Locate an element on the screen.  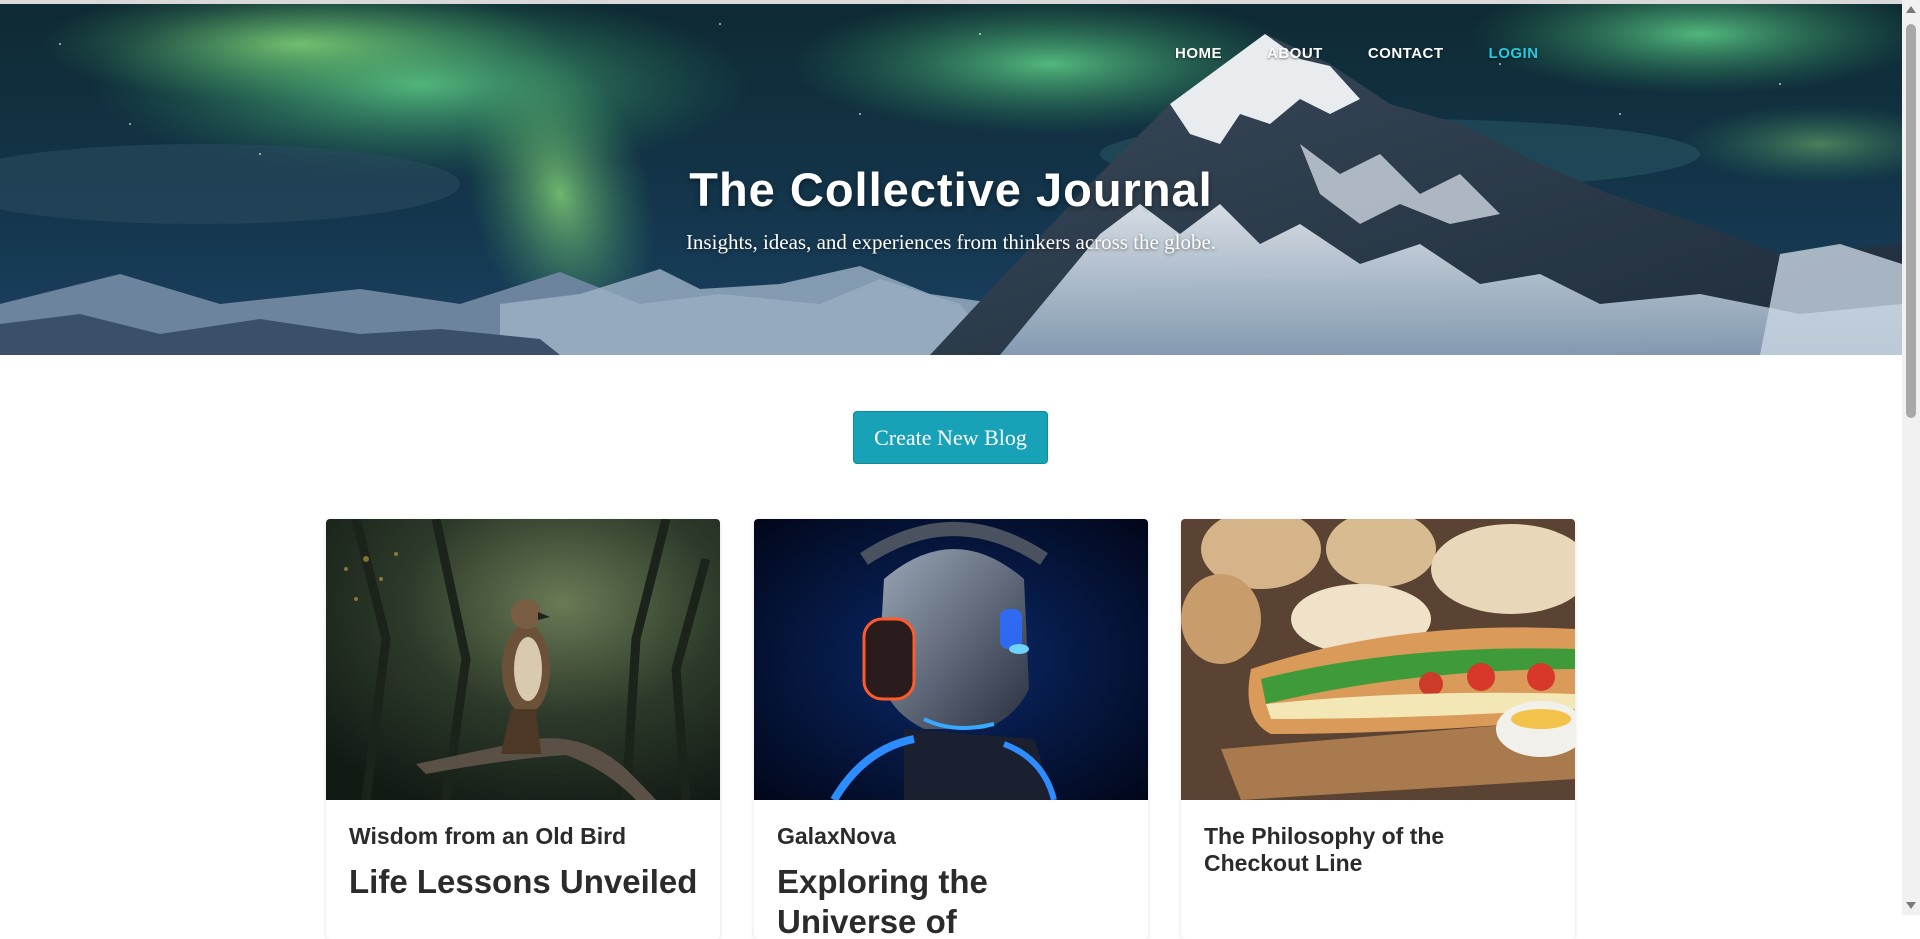
blog-card-image-hawk is located at coordinates (523, 659).